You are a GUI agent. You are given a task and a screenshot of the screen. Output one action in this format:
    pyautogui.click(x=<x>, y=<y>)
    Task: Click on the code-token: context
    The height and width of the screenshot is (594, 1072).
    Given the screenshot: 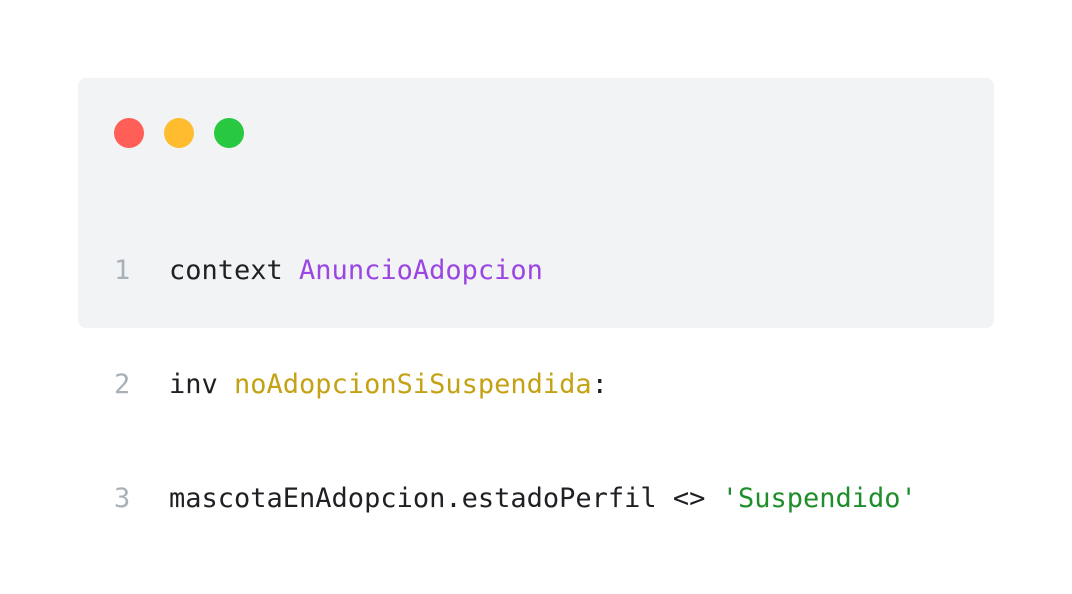 What is the action you would take?
    pyautogui.click(x=234, y=270)
    